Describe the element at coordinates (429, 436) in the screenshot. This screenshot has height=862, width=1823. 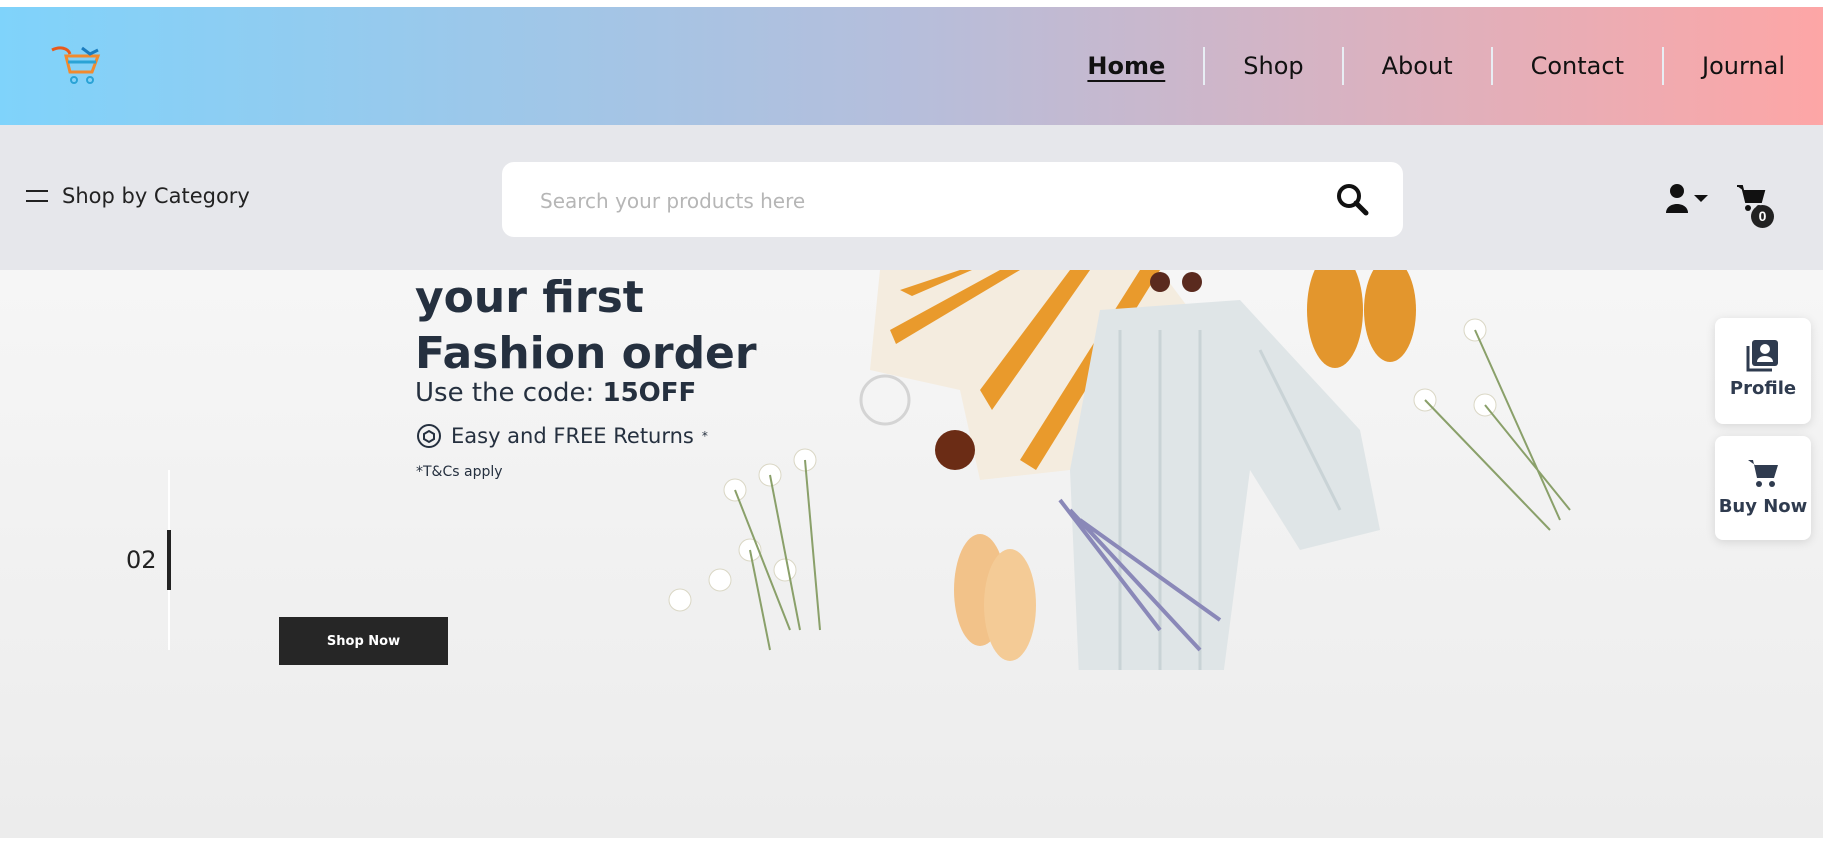
I see `returns-icon` at that location.